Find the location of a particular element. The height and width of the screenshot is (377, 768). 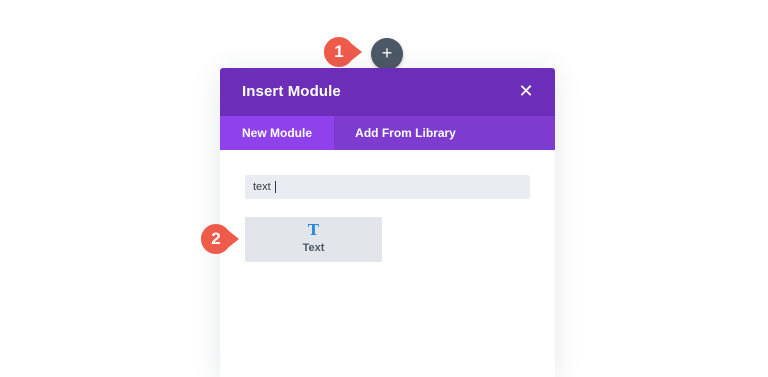

text-icon: T is located at coordinates (313, 230).